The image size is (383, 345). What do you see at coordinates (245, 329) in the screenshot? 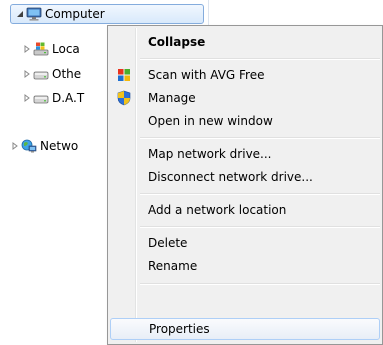
I see `menu-item-properties: Properties` at bounding box center [245, 329].